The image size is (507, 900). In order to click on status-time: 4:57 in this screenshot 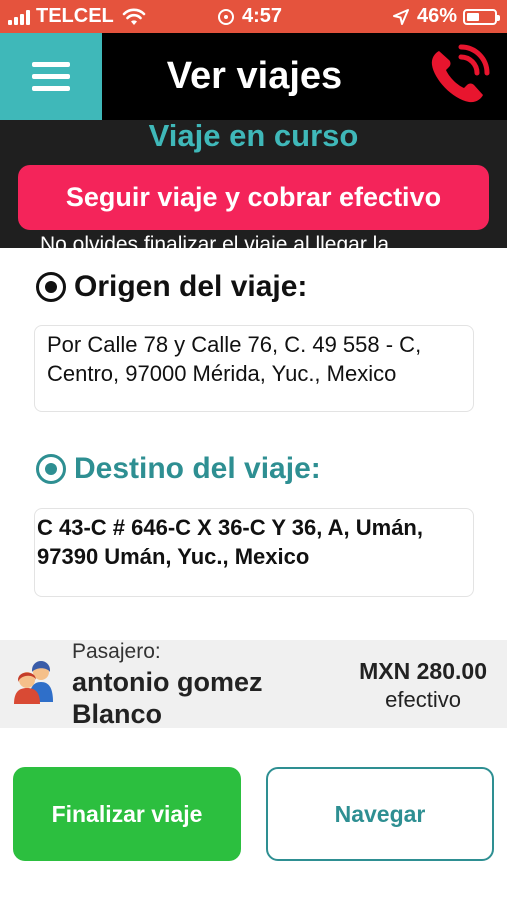, I will do `click(262, 16)`.